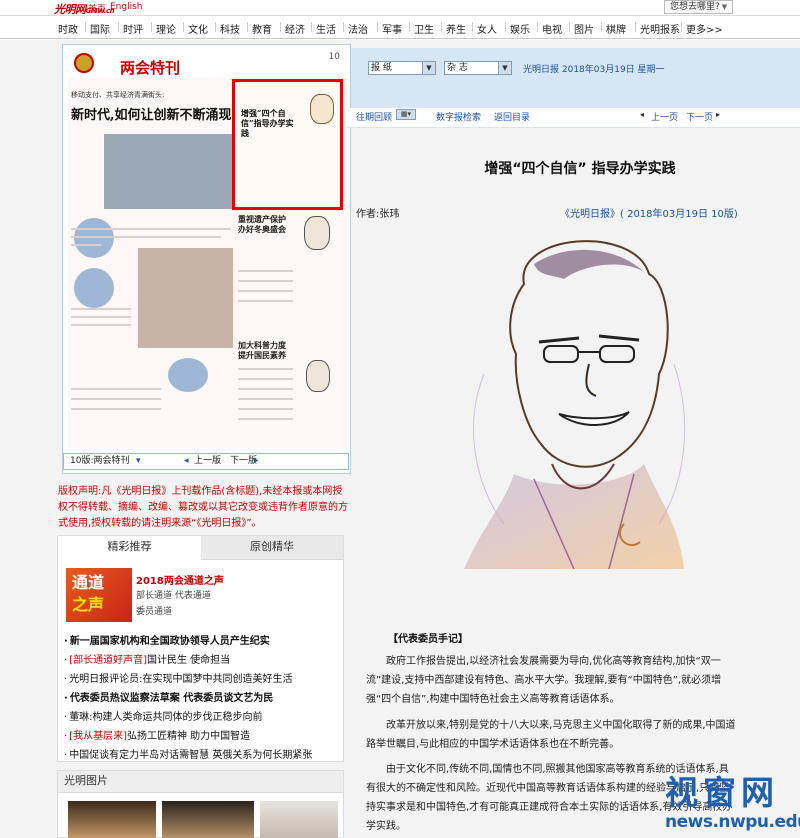 The width and height of the screenshot is (800, 838). I want to click on calendar-icon: ▦▾, so click(406, 114).